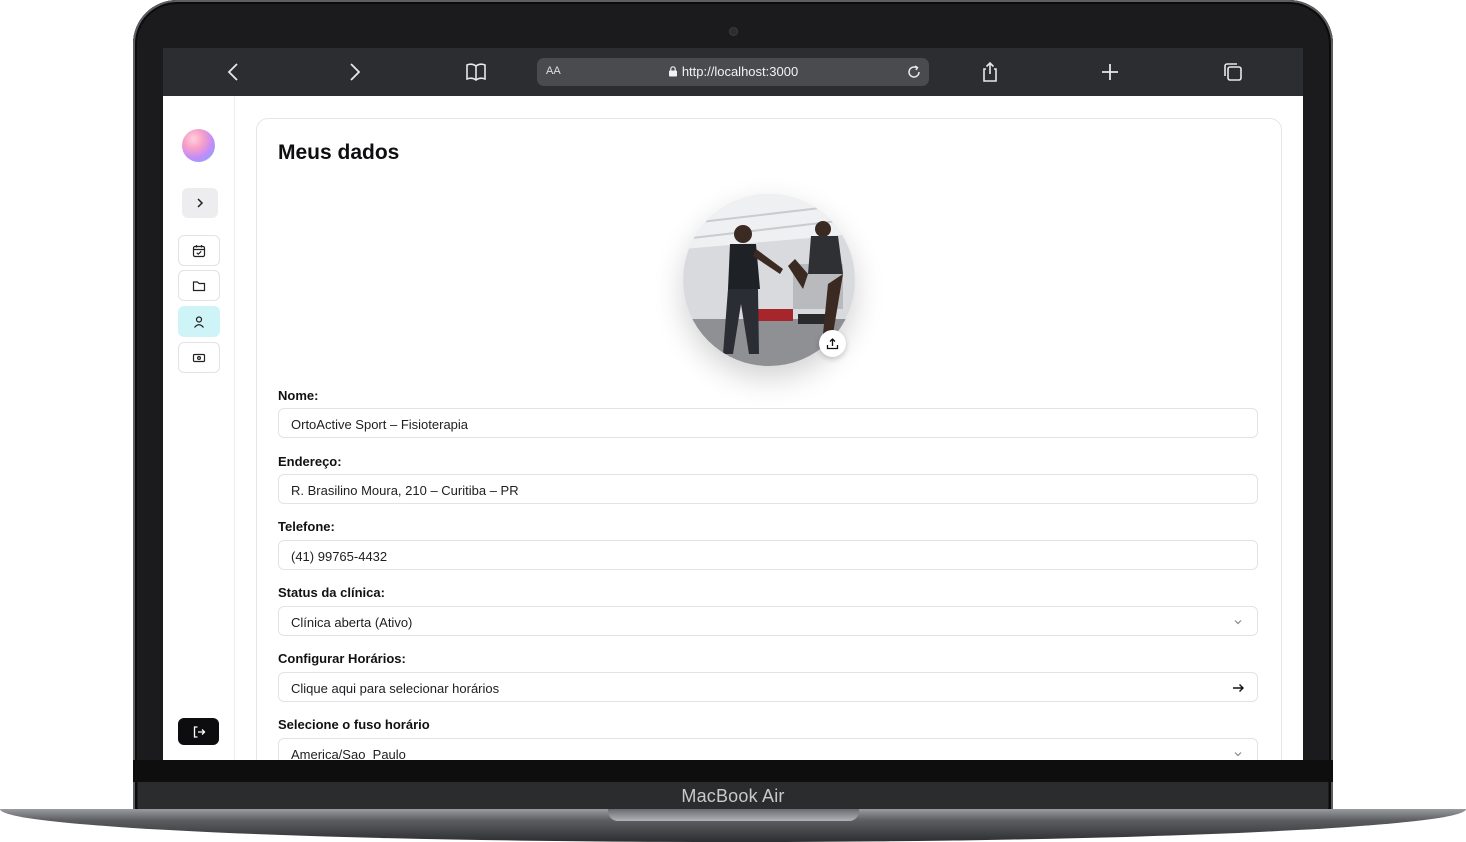  What do you see at coordinates (339, 556) in the screenshot?
I see `telefone-value: (41) 99765-4432` at bounding box center [339, 556].